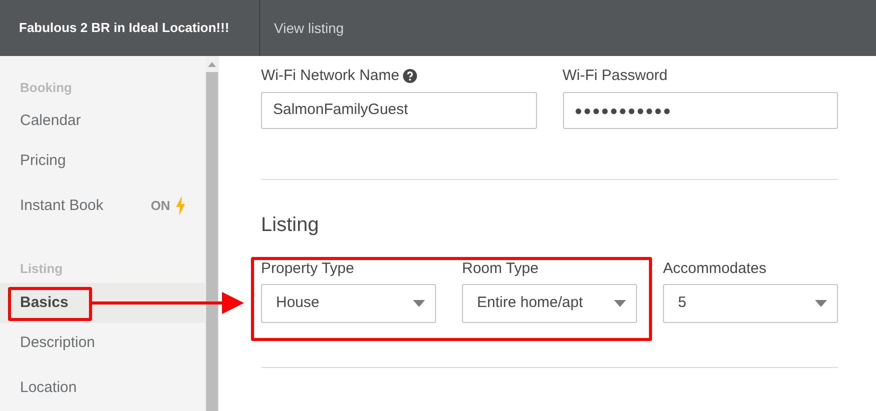 This screenshot has height=411, width=876. I want to click on field-label: Wi-Fi Network Name, so click(330, 76).